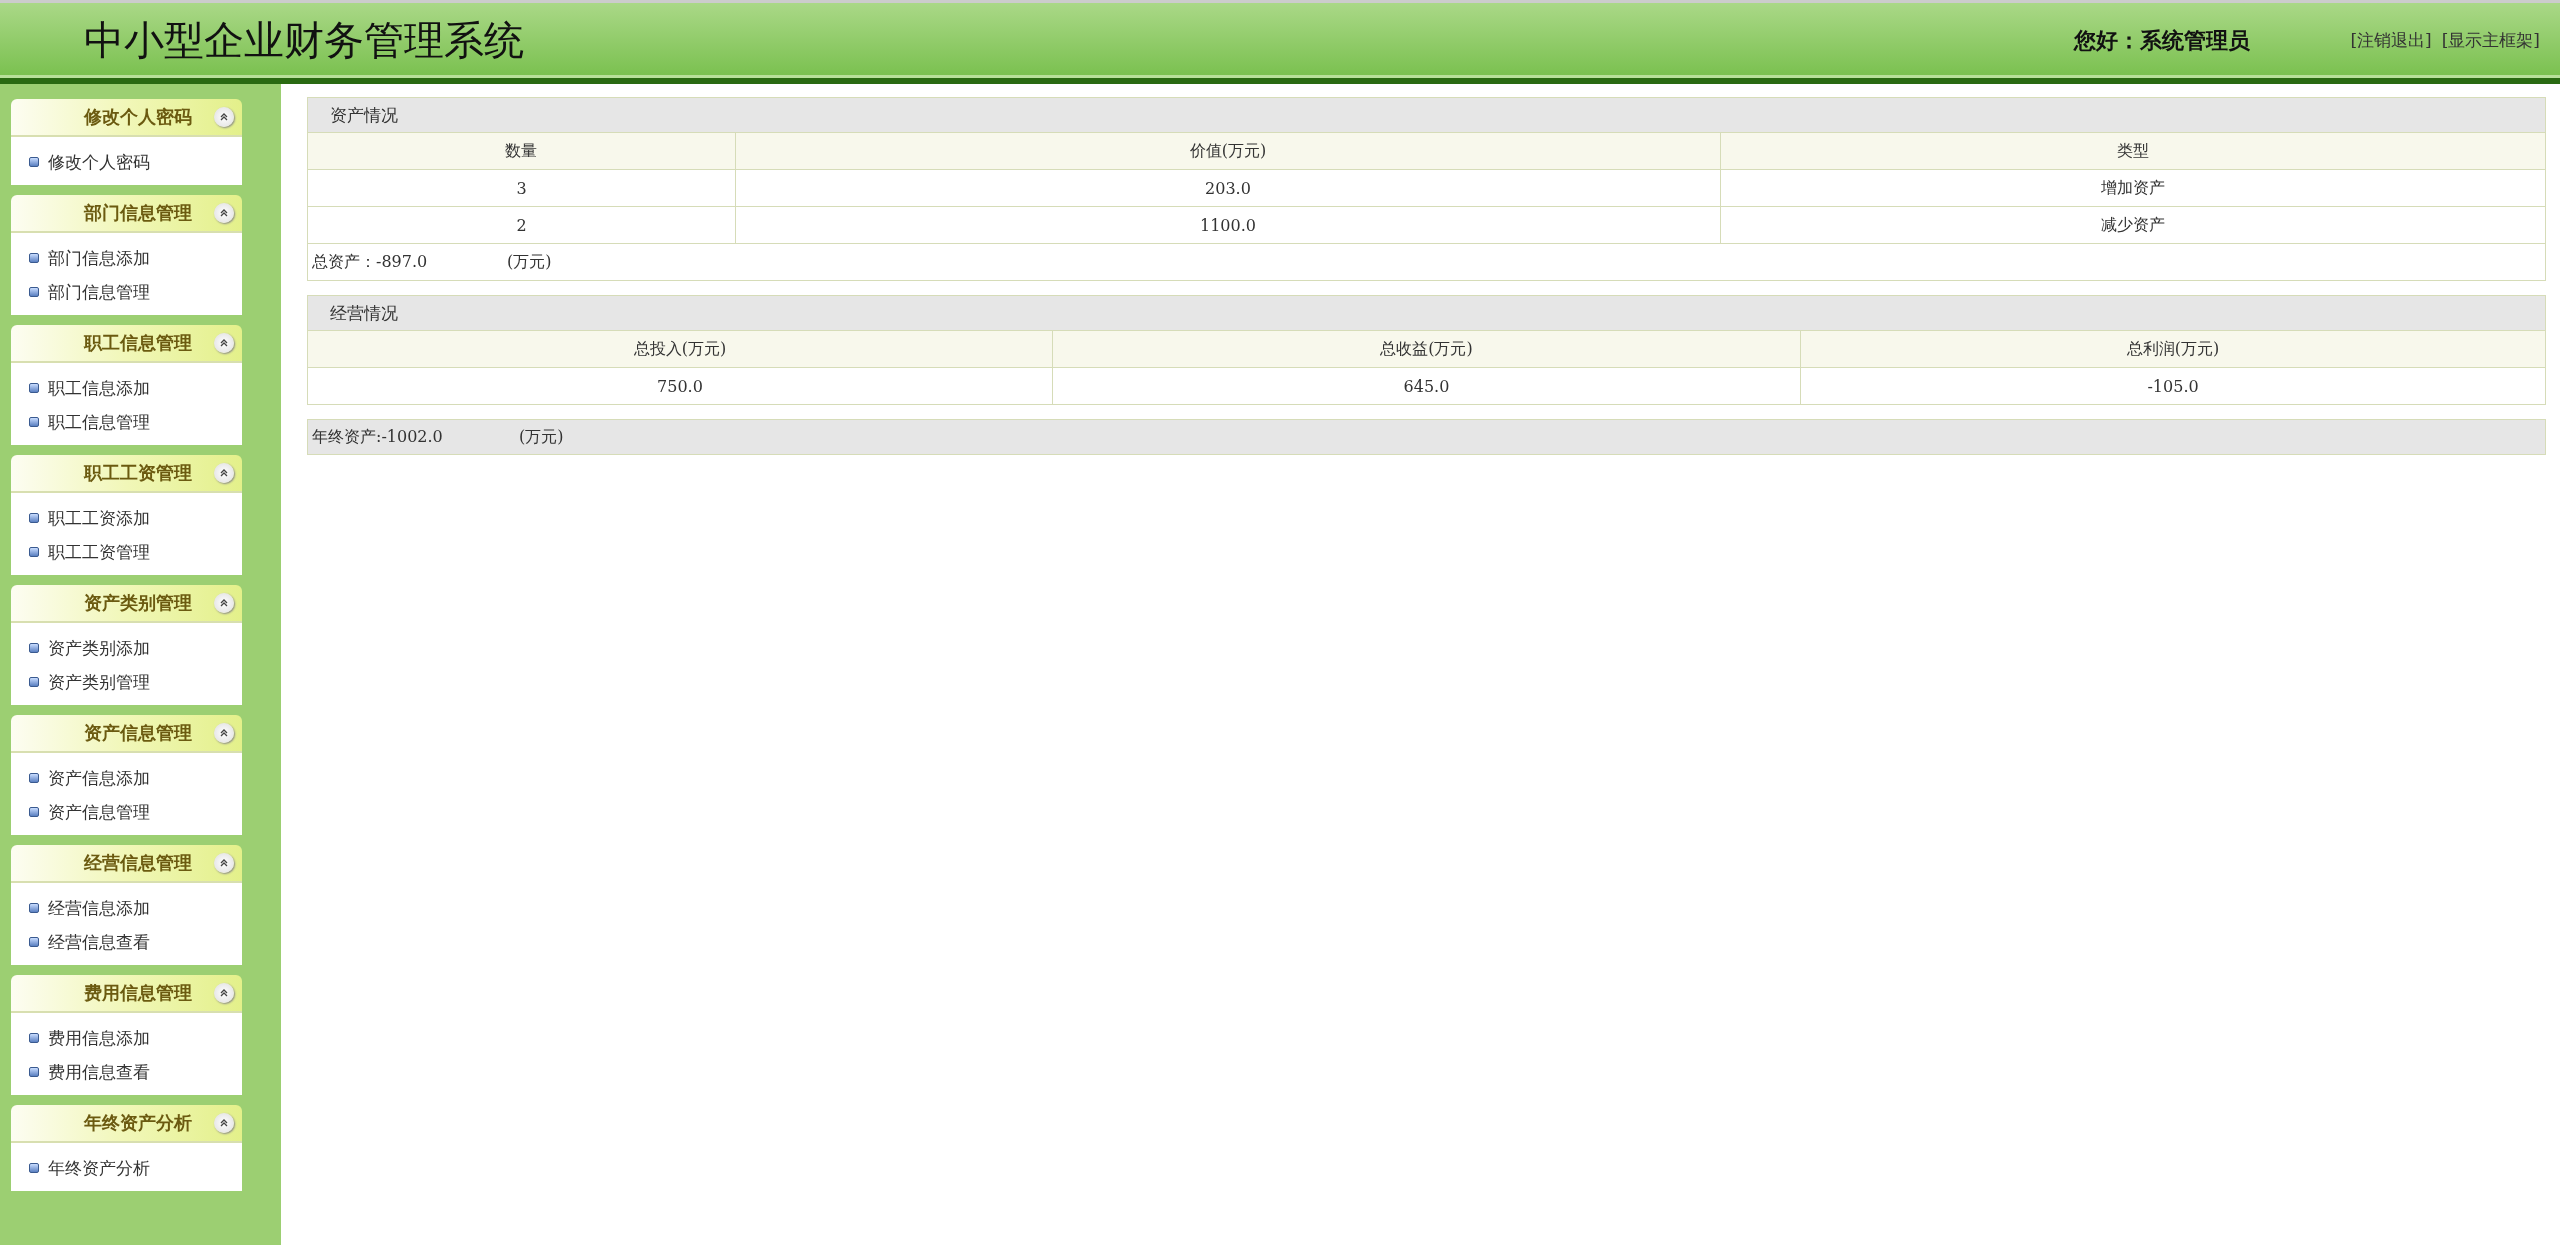 The height and width of the screenshot is (1245, 2560). I want to click on menu-item: 资产类别添加, so click(135, 648).